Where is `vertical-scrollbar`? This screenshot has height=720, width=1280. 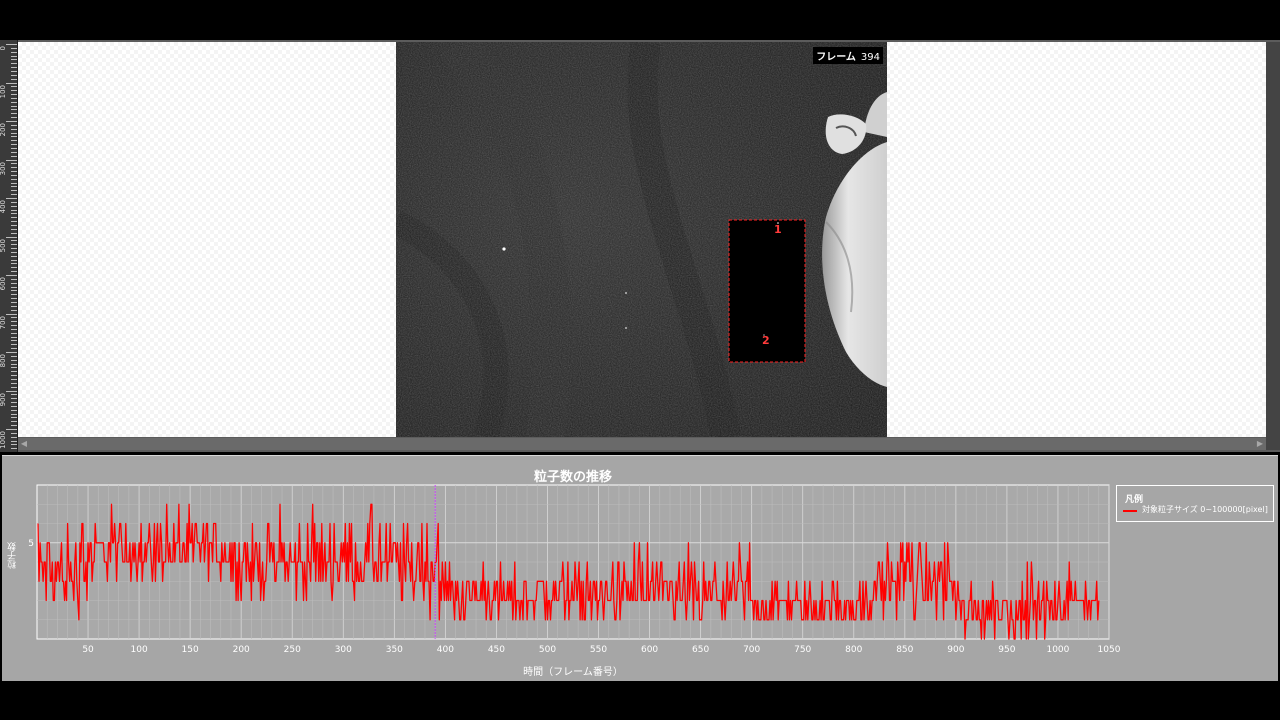
vertical-scrollbar is located at coordinates (1273, 246).